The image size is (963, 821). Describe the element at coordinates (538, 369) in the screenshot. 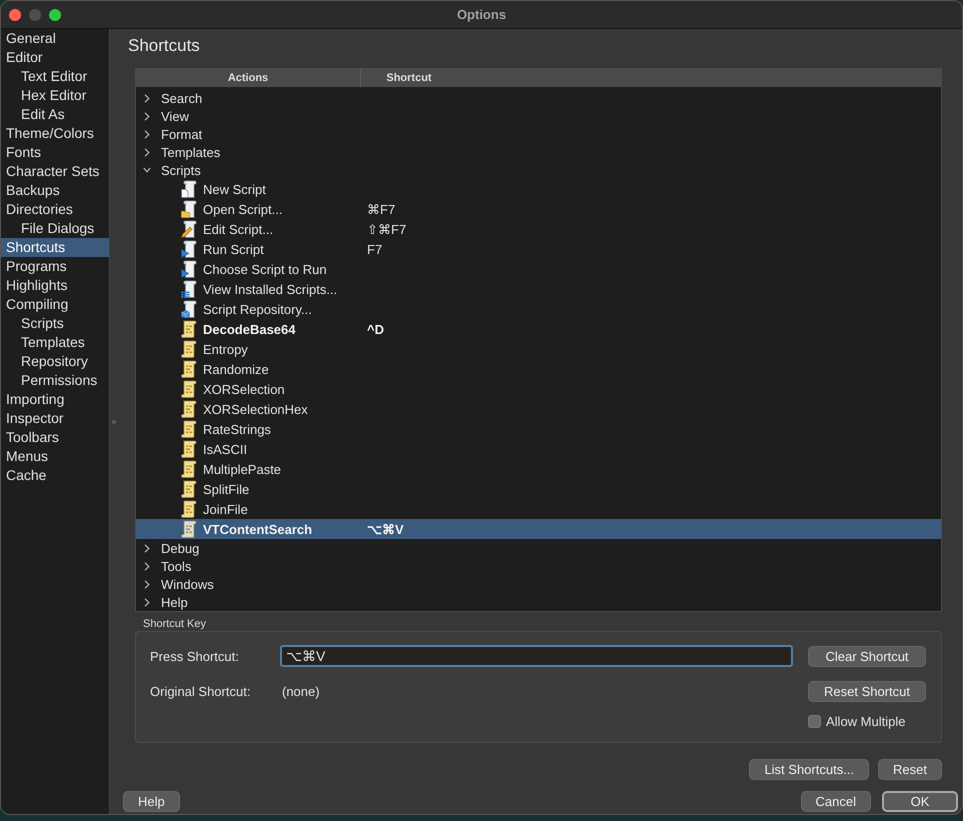

I see `tree-row: Randomize` at that location.